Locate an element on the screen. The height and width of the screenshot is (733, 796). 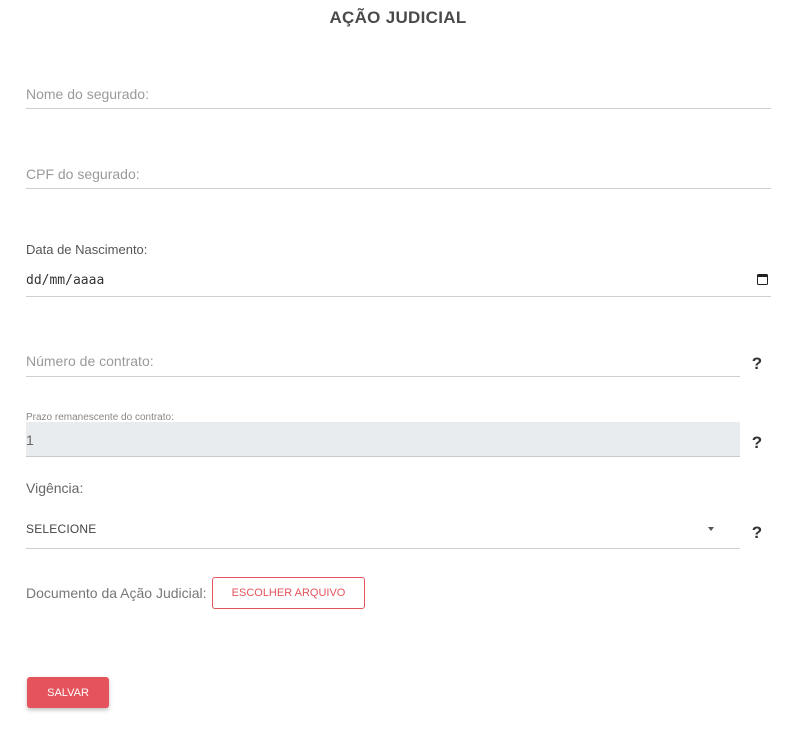
data-nascimento-input: dd/mm/aaaa is located at coordinates (398, 281).